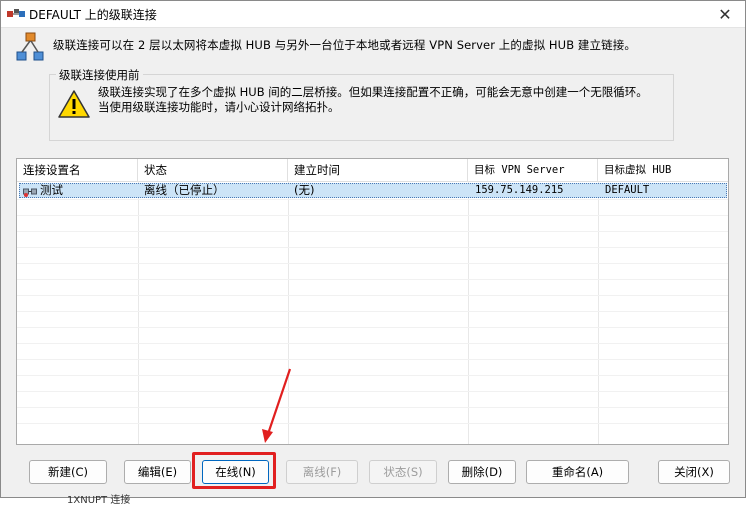  I want to click on cell-time: (无), so click(304, 190).